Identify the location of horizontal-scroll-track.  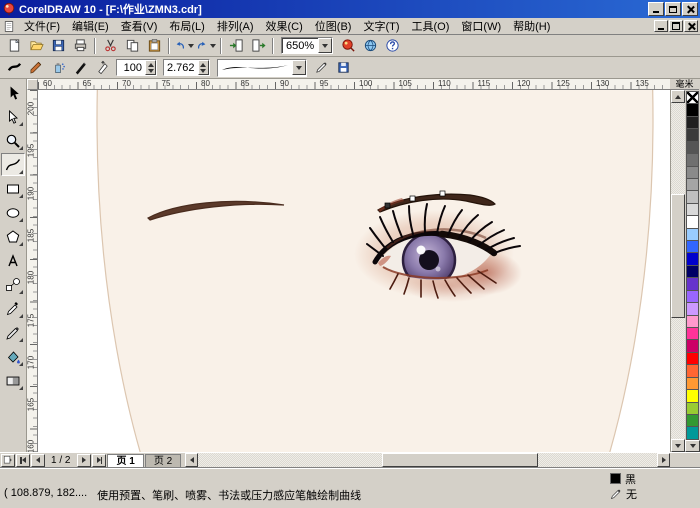
(427, 460).